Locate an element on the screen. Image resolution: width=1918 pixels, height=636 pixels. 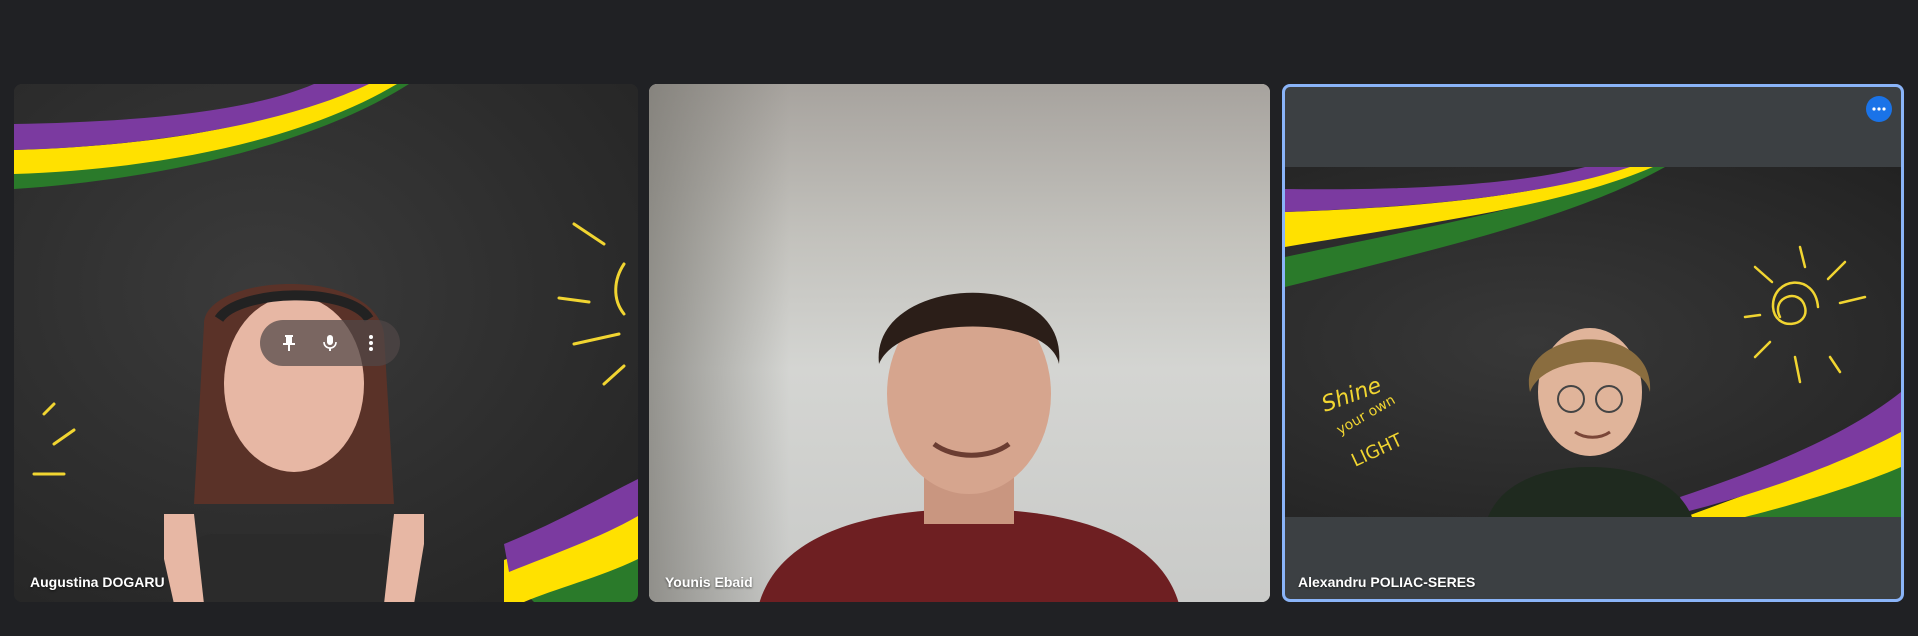
microphone-icon is located at coordinates (330, 343).